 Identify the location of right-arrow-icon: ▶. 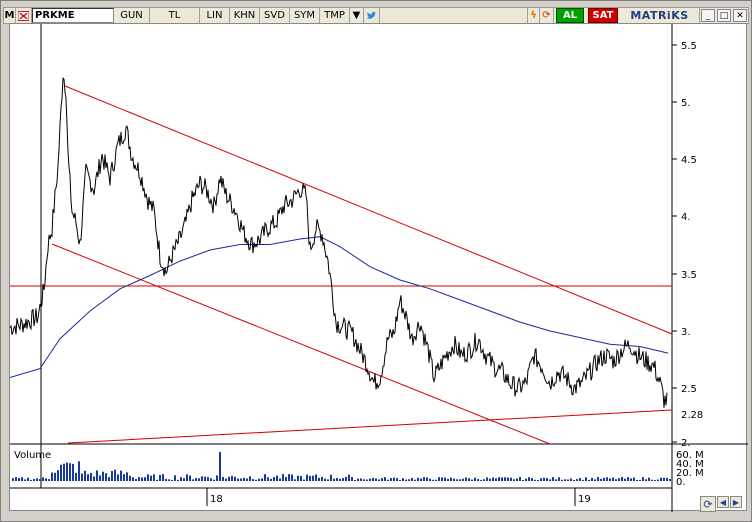
(736, 502).